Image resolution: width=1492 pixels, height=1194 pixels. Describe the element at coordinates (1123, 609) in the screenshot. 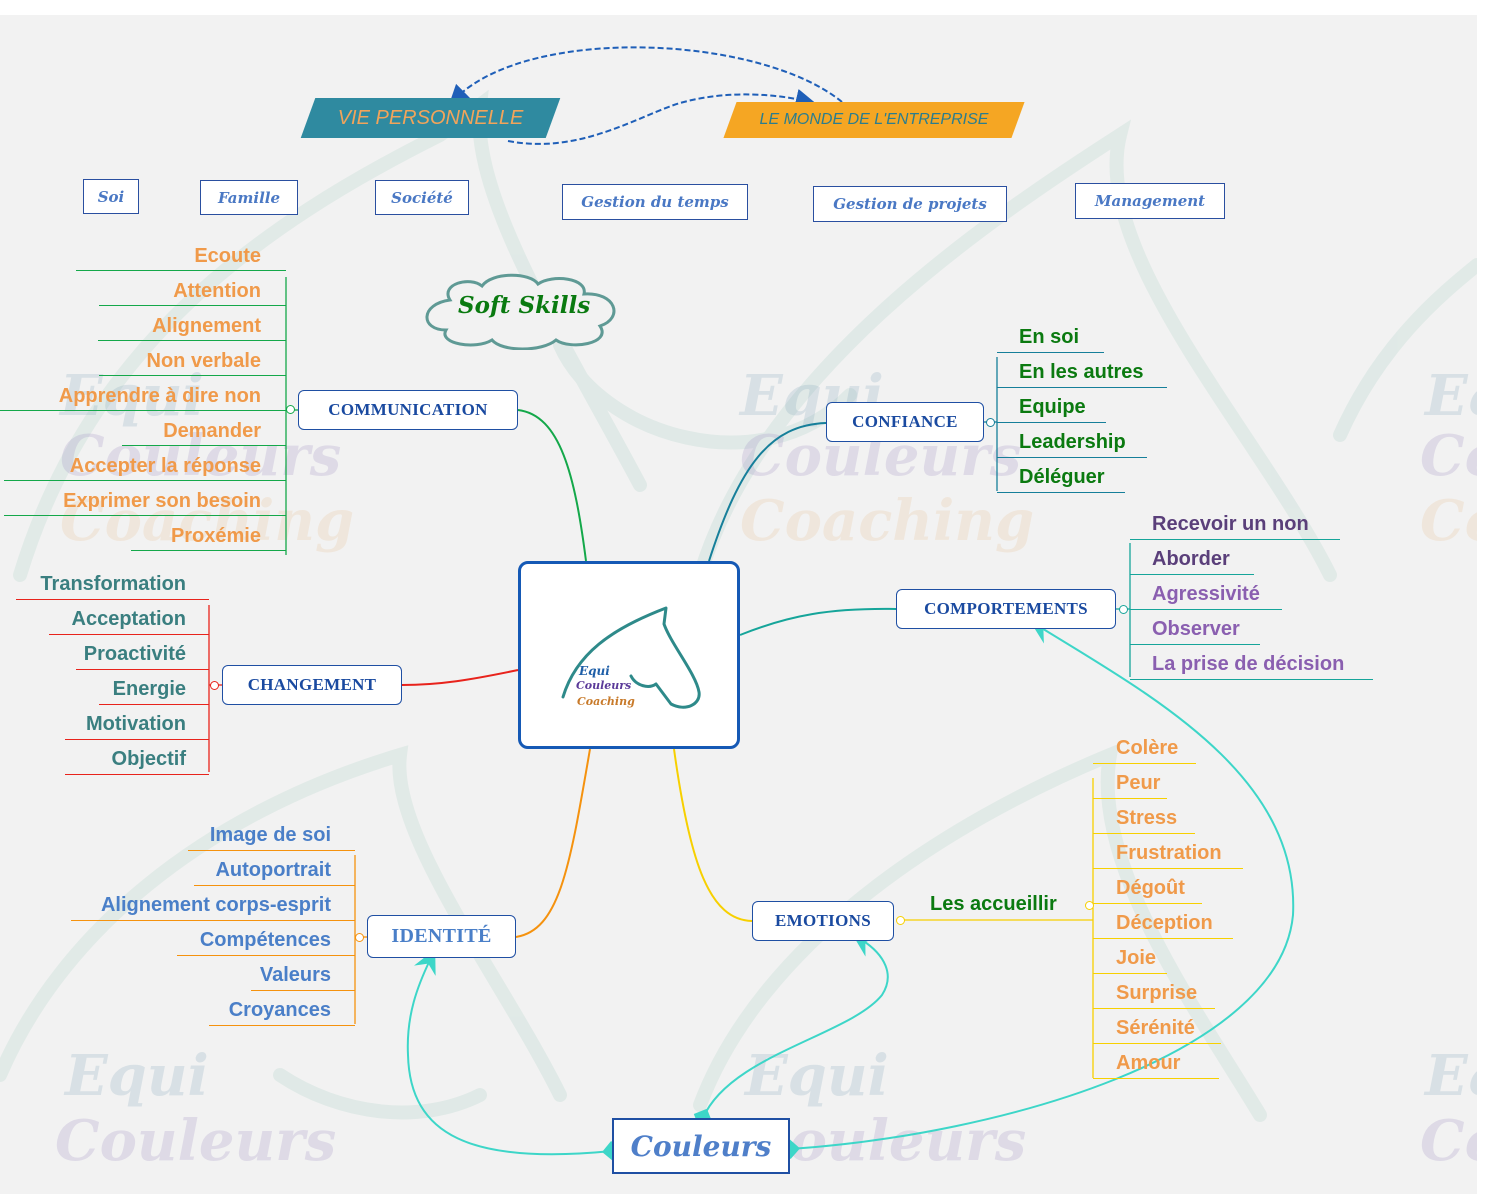

I see `collapse-toggle-comportements` at that location.